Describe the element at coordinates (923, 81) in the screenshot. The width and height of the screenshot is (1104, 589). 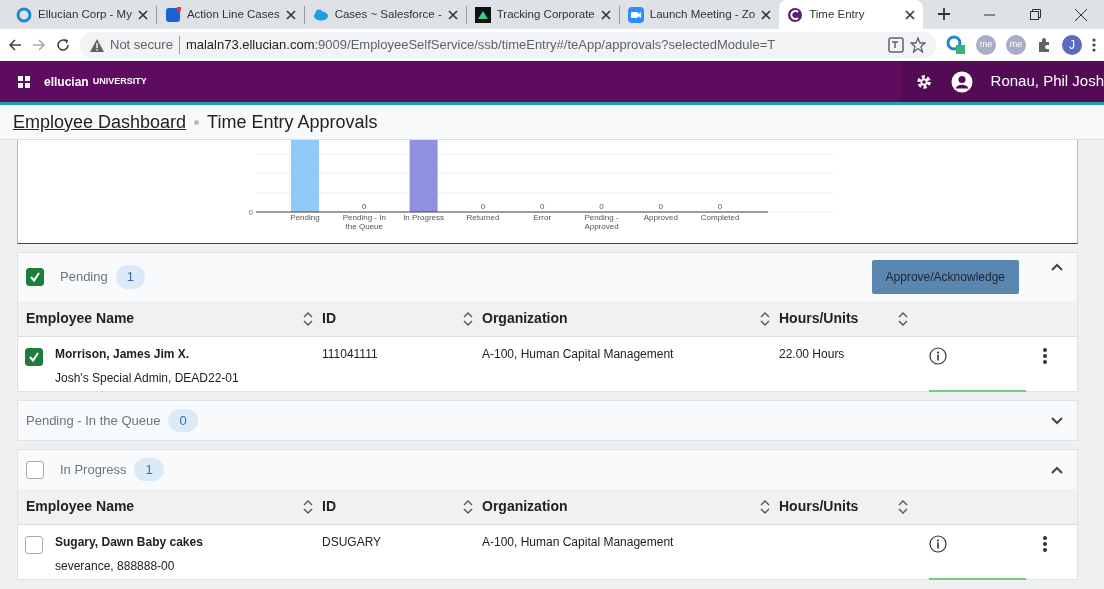
I see `settings-icon` at that location.